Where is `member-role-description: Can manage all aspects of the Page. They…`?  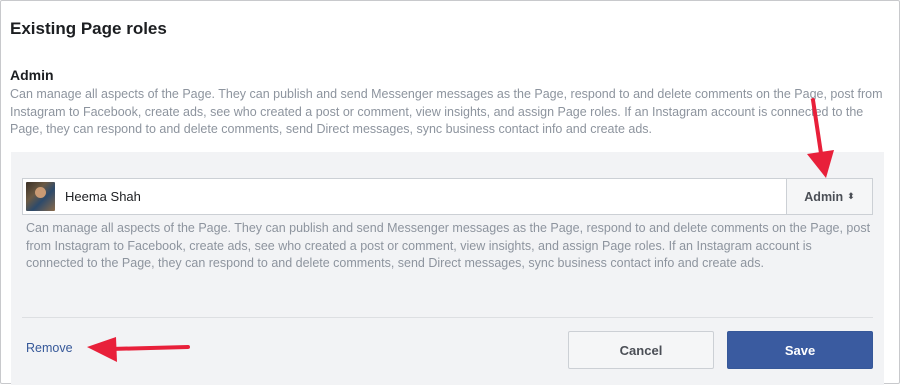 member-role-description: Can manage all aspects of the Page. They… is located at coordinates (448, 245).